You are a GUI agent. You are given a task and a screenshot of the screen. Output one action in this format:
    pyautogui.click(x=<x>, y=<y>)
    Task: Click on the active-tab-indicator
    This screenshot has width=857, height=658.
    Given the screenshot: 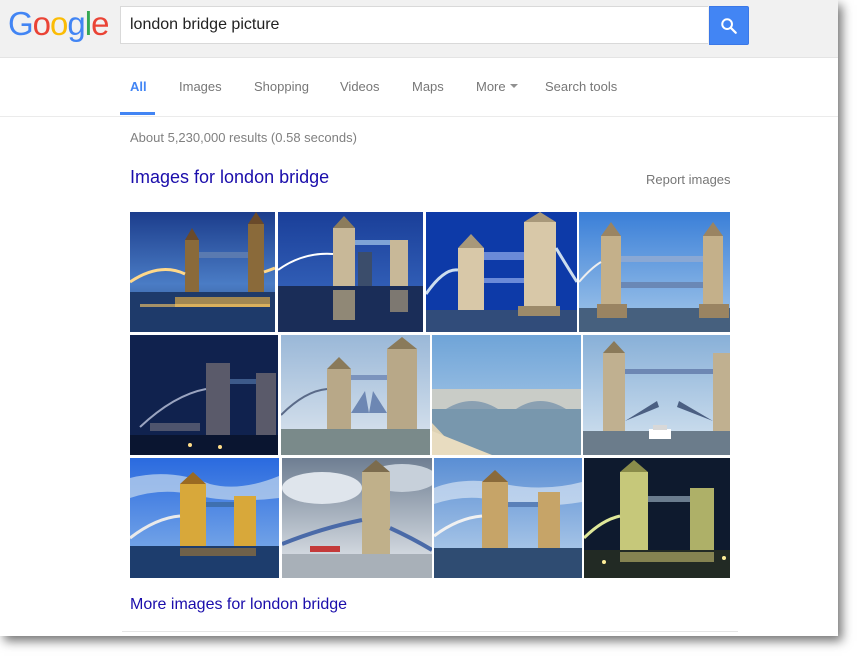 What is the action you would take?
    pyautogui.click(x=137, y=113)
    